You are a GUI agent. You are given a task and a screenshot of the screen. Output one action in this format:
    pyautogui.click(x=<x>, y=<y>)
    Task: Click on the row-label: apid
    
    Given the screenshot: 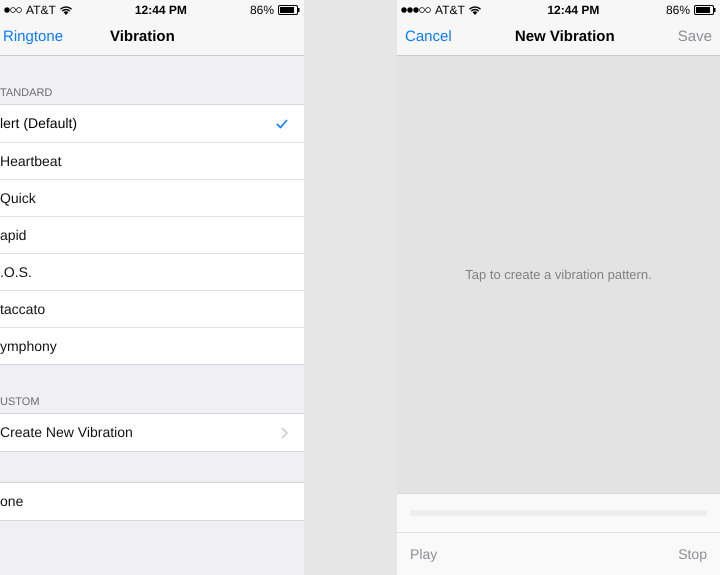 What is the action you would take?
    pyautogui.click(x=13, y=235)
    